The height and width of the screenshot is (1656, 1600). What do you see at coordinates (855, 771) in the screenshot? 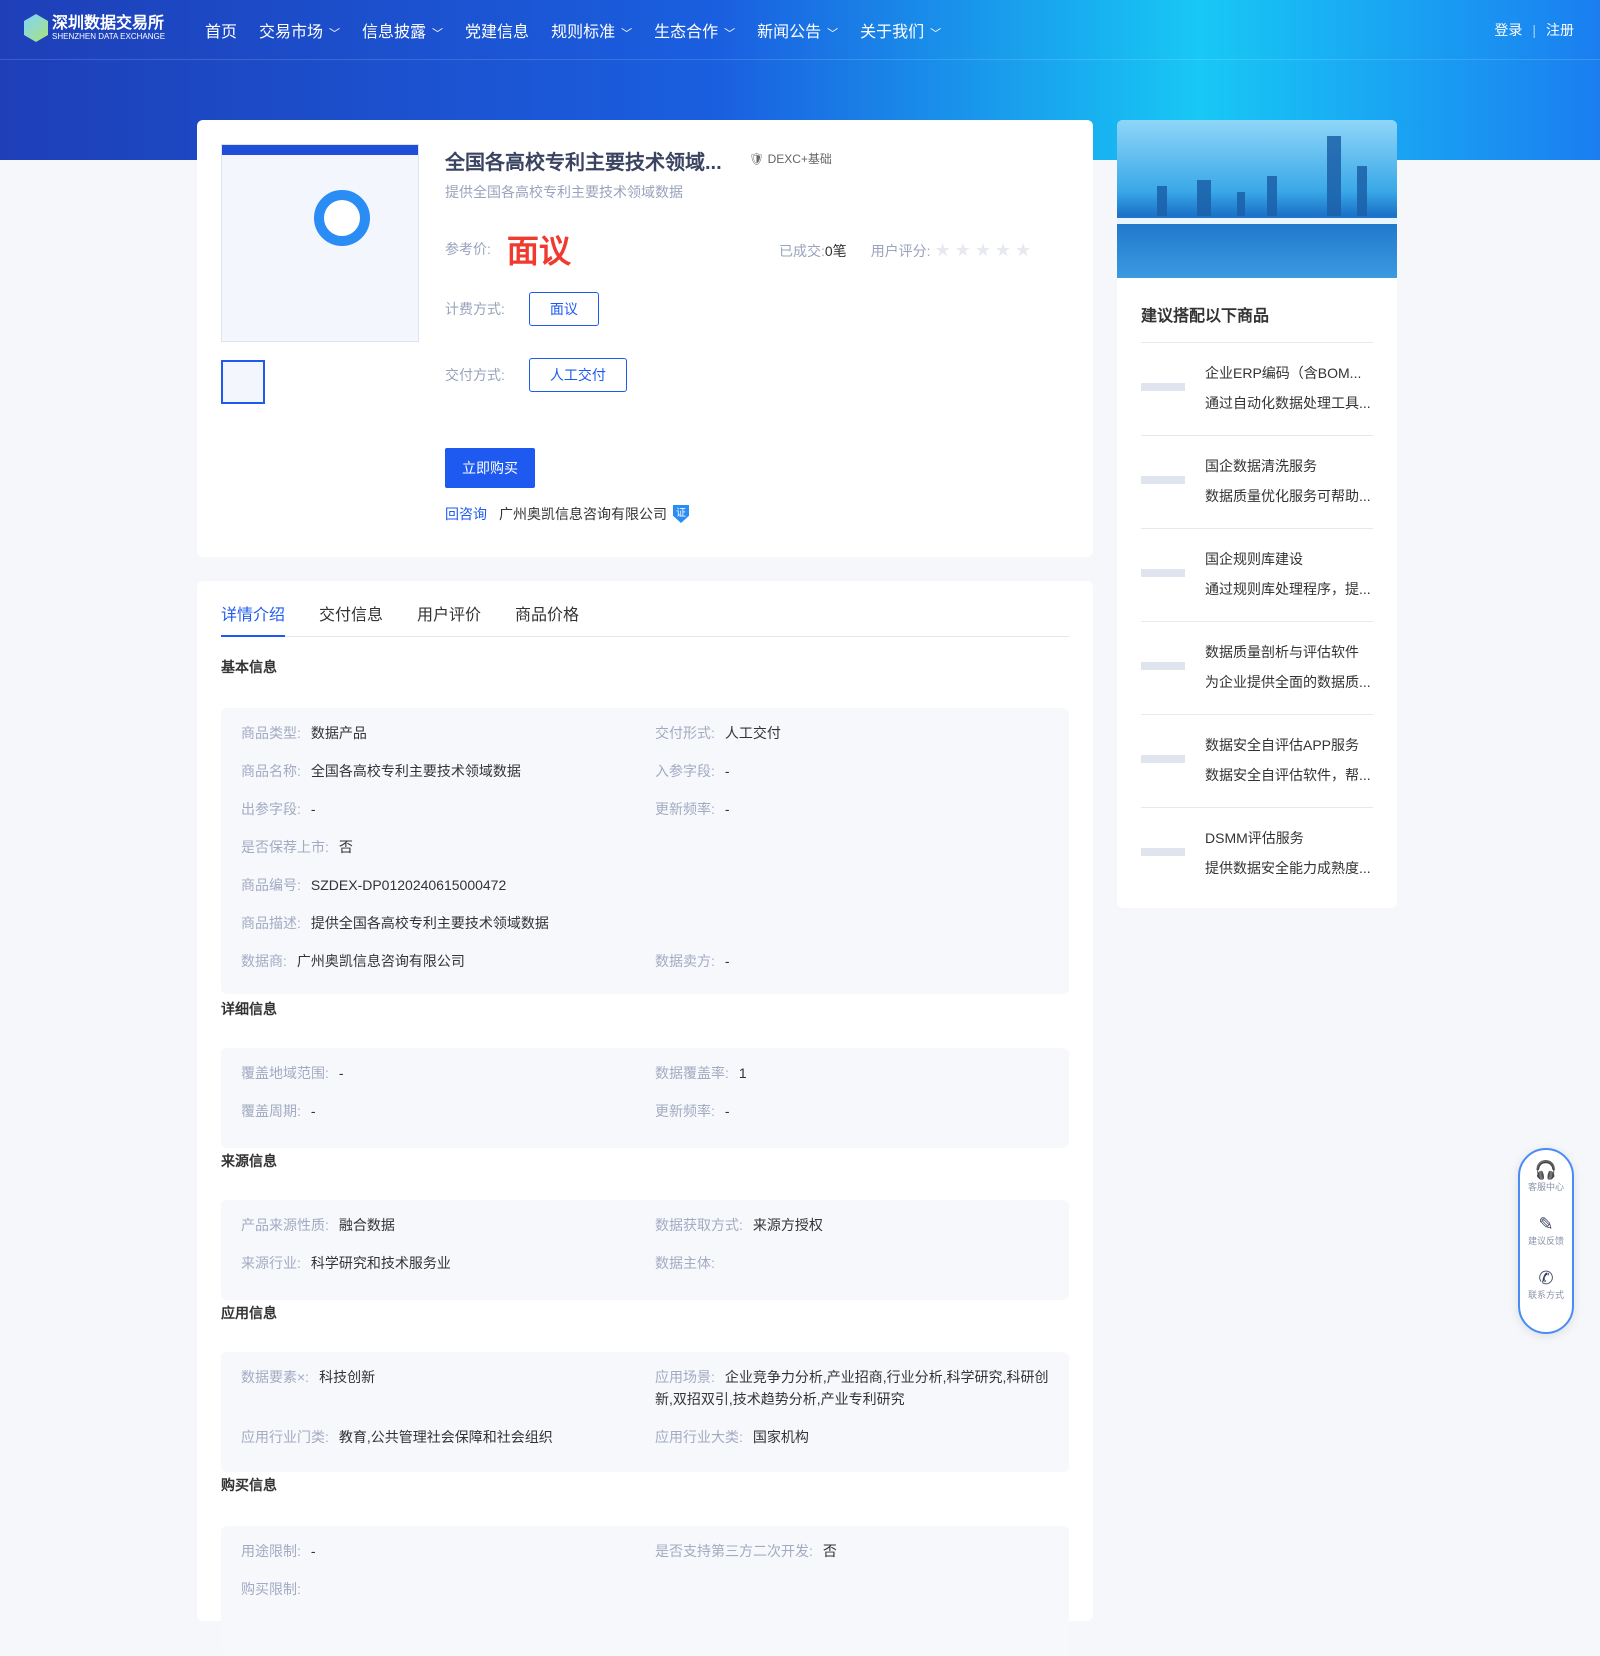
I see `info-field: 入参字段: -` at bounding box center [855, 771].